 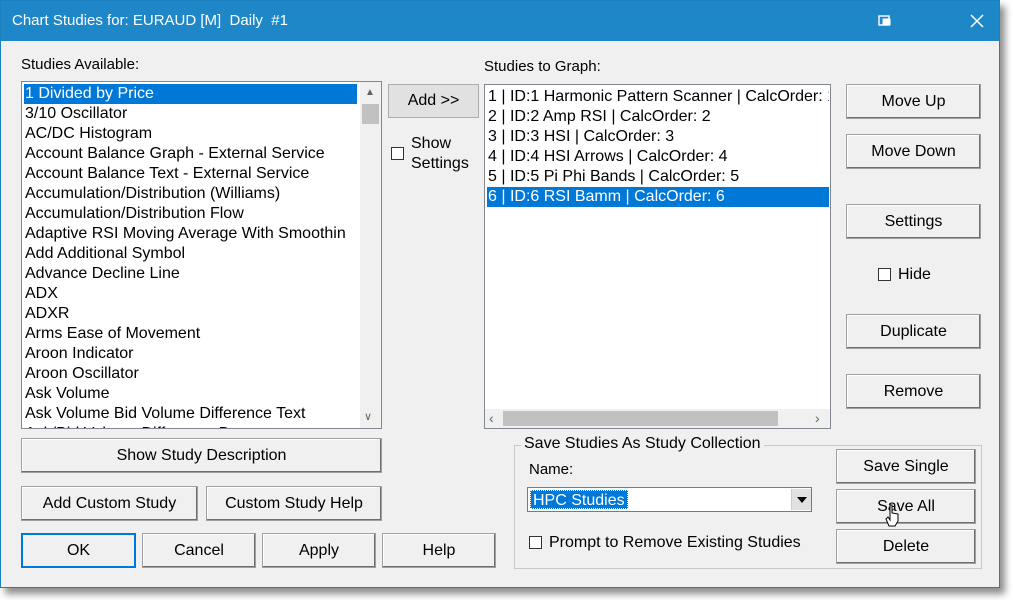 I want to click on study-list-item: Account Balance Text - External Service, so click(x=191, y=174).